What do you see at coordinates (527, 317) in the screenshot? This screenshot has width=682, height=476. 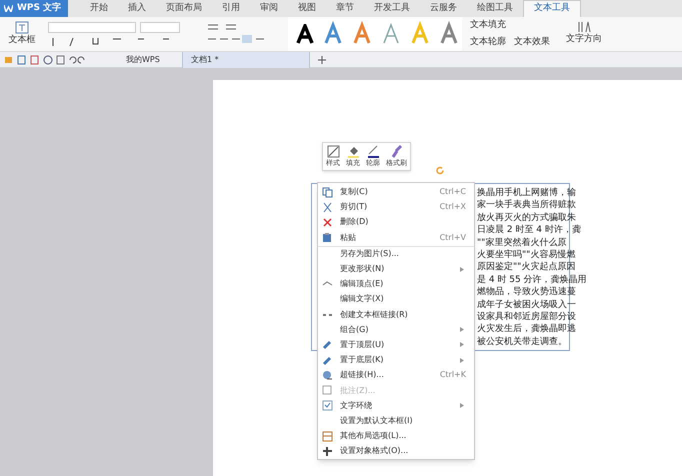 I see `text-line: 设家具和邻近房屋部分设` at bounding box center [527, 317].